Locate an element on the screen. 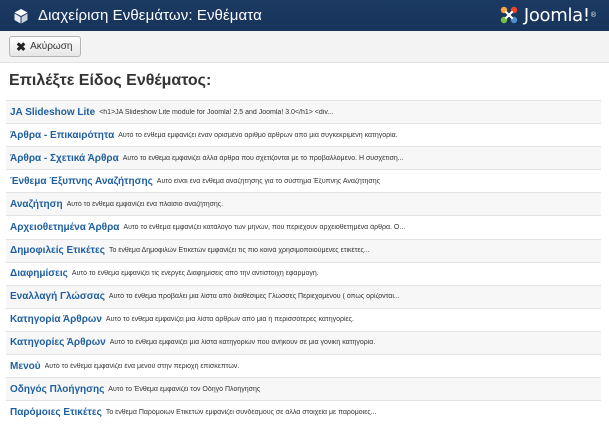 Image resolution: width=609 pixels, height=424 pixels. cube-icon is located at coordinates (21, 16).